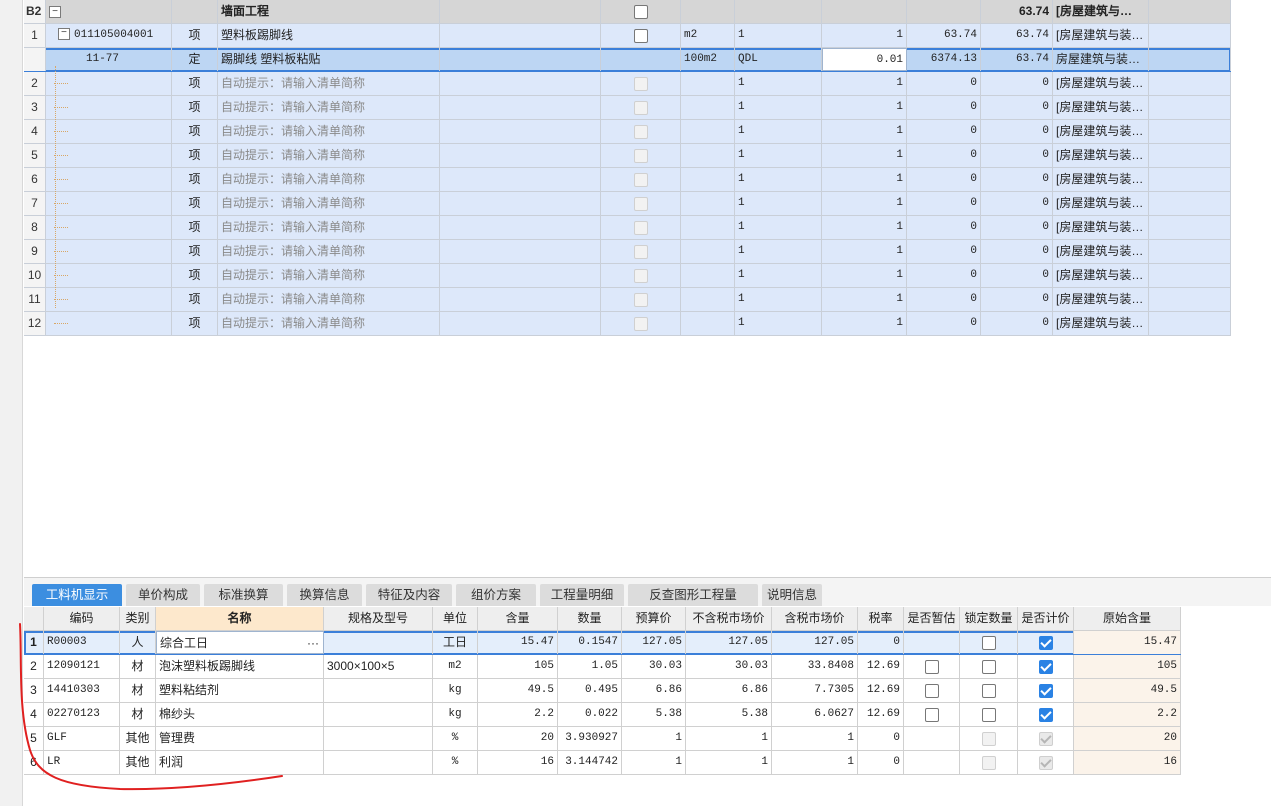 Image resolution: width=1271 pixels, height=806 pixels. Describe the element at coordinates (163, 595) in the screenshot. I see `tab-1: 单价构成` at that location.